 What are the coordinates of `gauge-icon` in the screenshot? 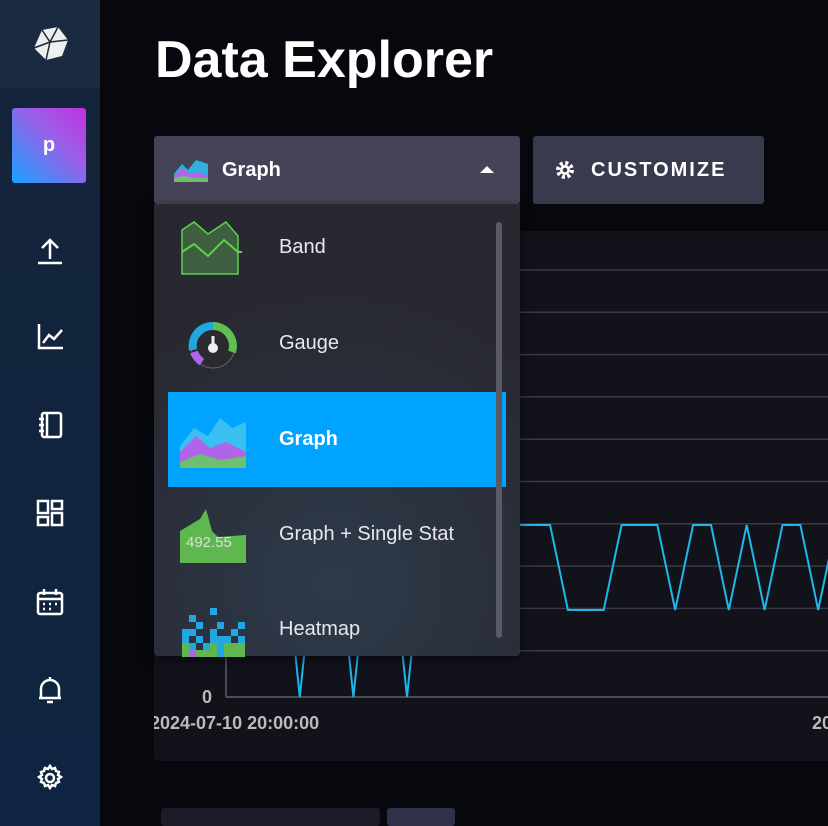 It's located at (212, 344).